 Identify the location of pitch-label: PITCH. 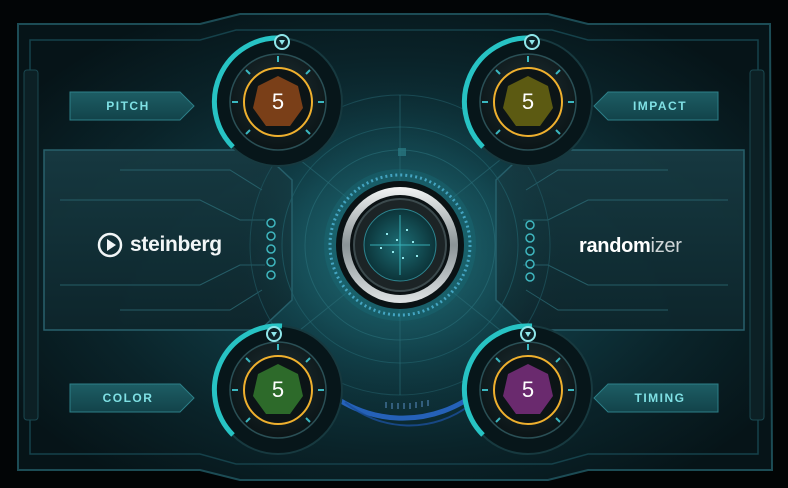
(128, 106).